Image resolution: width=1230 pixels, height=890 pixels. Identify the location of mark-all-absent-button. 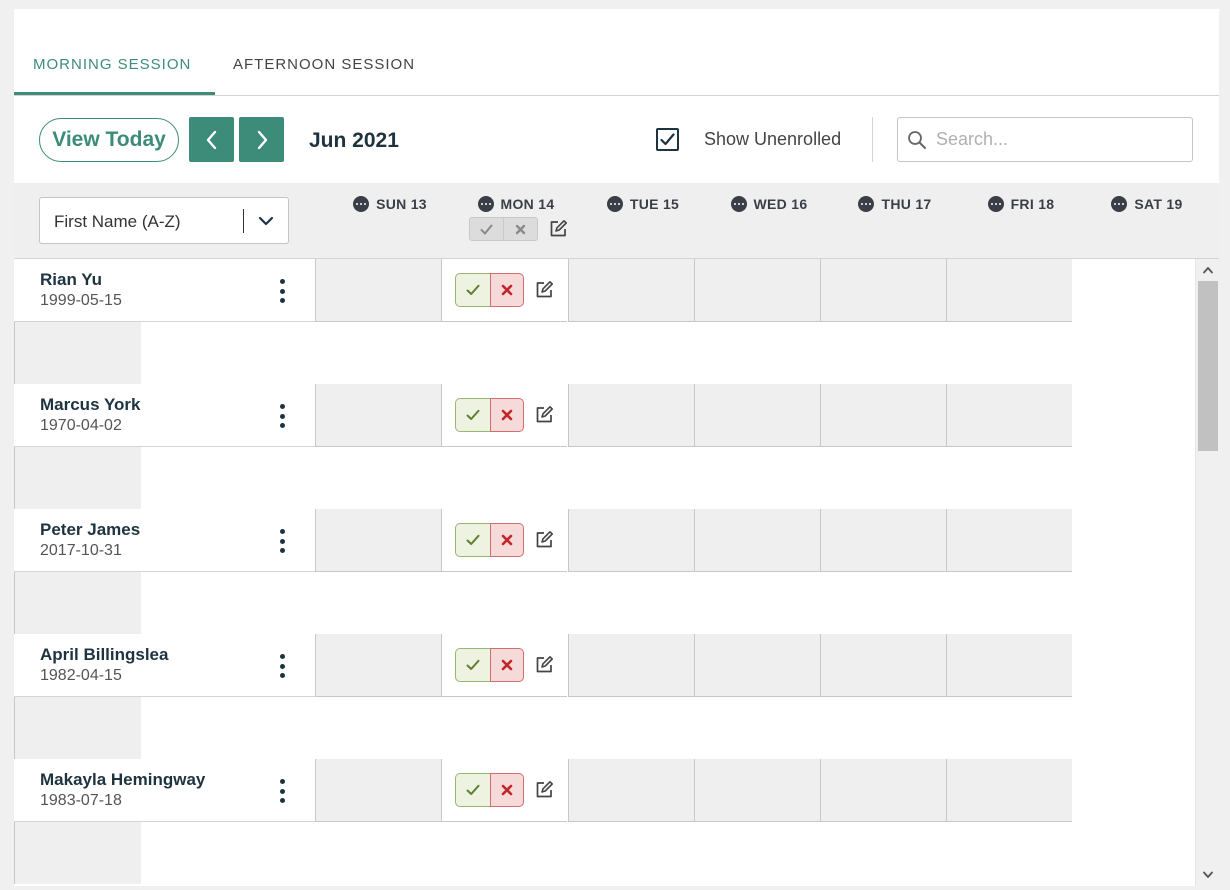
(520, 229).